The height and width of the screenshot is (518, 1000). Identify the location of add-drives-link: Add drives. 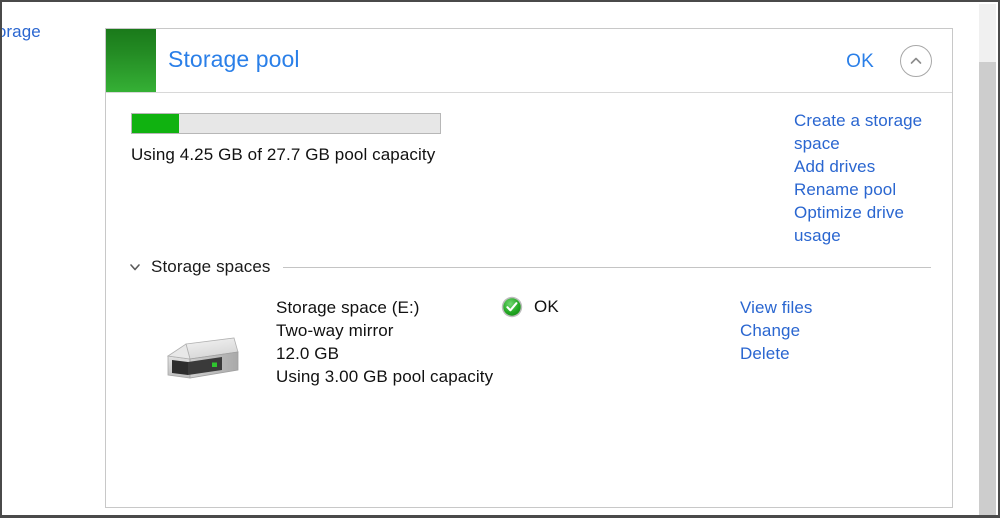
(864, 166).